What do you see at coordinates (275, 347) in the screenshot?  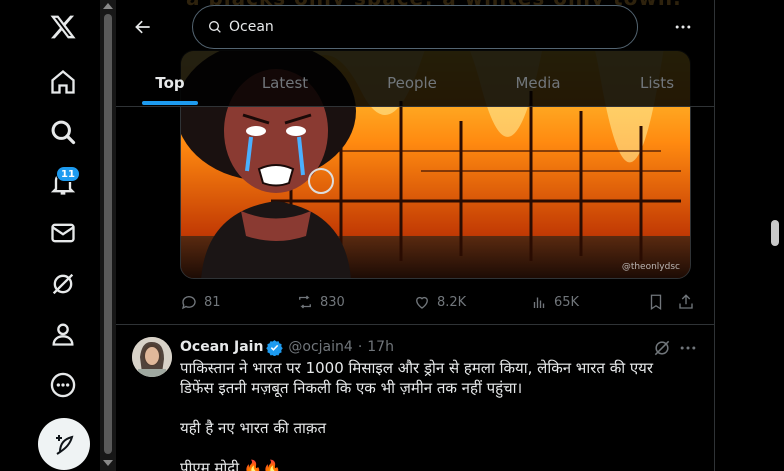 I see `verified-badge-icon` at bounding box center [275, 347].